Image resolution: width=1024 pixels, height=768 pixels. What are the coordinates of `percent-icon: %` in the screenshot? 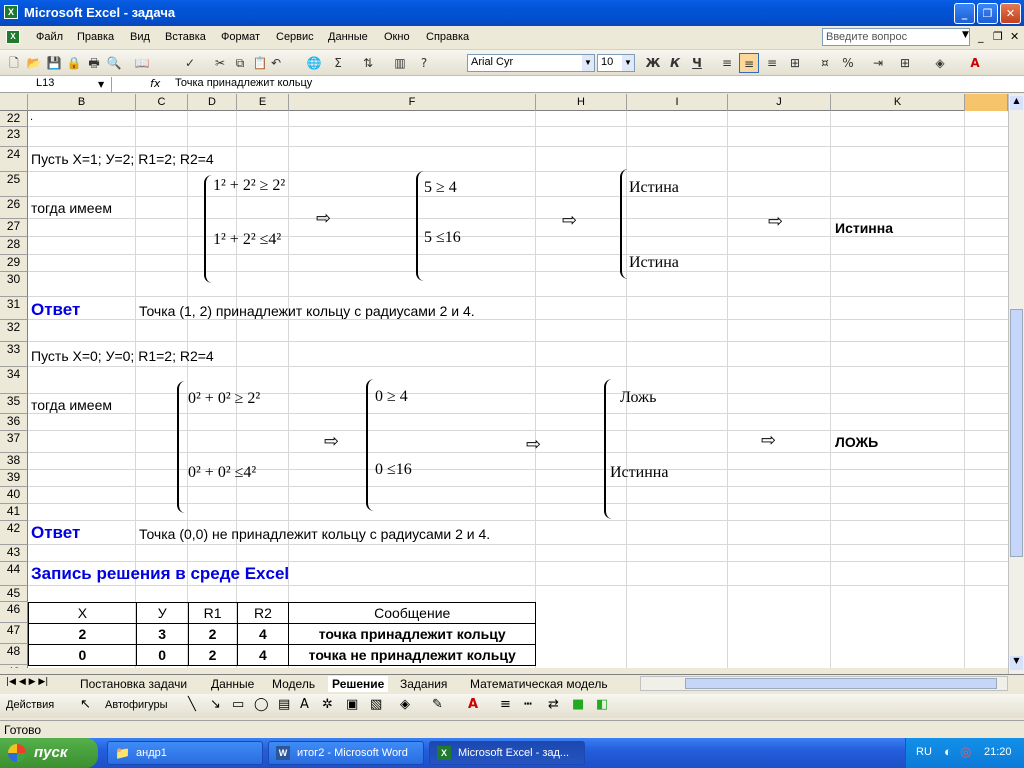 It's located at (848, 63).